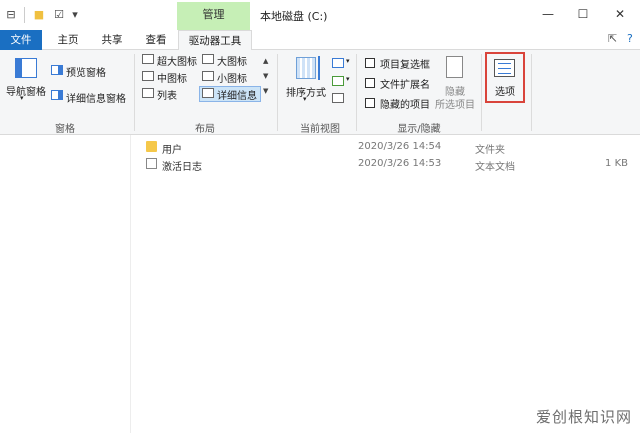 This screenshot has height=433, width=640. What do you see at coordinates (156, 40) in the screenshot?
I see `tab-view: 查看` at bounding box center [156, 40].